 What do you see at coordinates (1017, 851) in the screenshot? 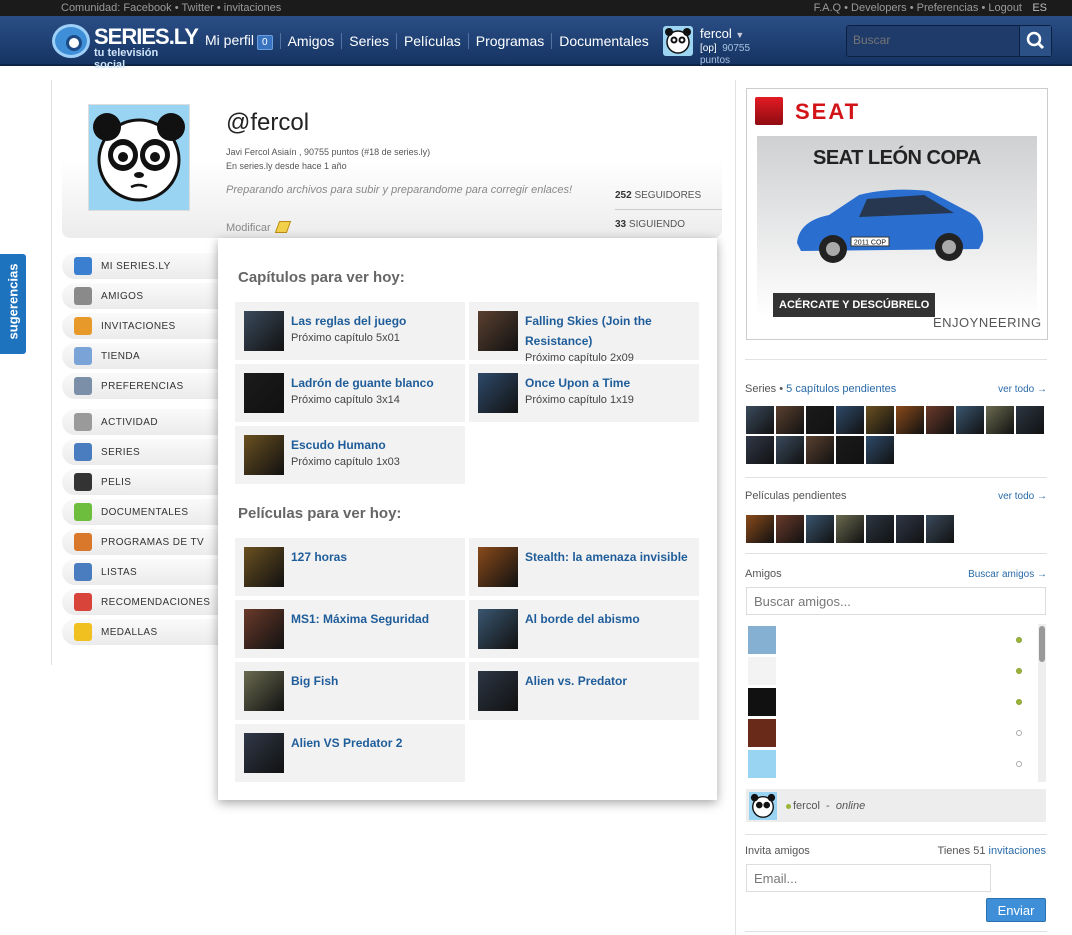
I see `invitations-link: invitaciones` at bounding box center [1017, 851].